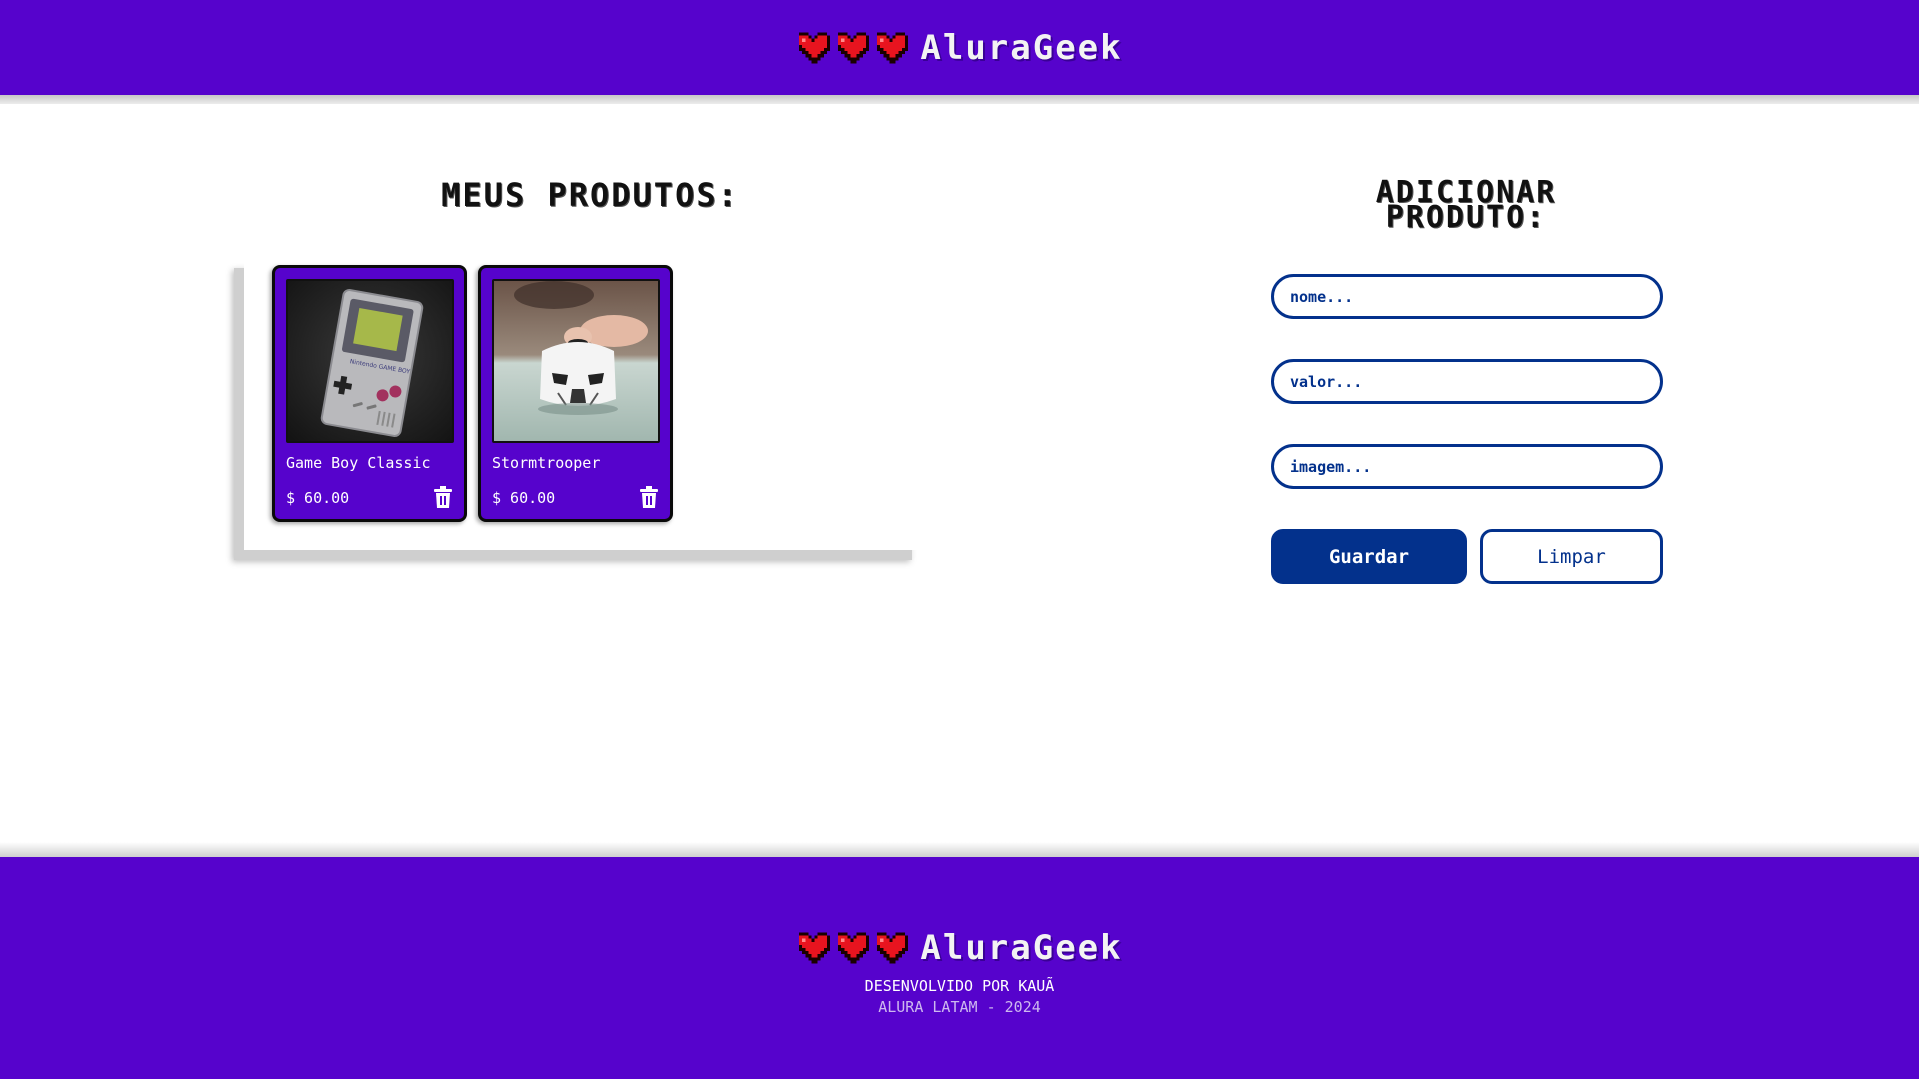  Describe the element at coordinates (1021, 47) in the screenshot. I see `brand-name: AluraGeek` at that location.